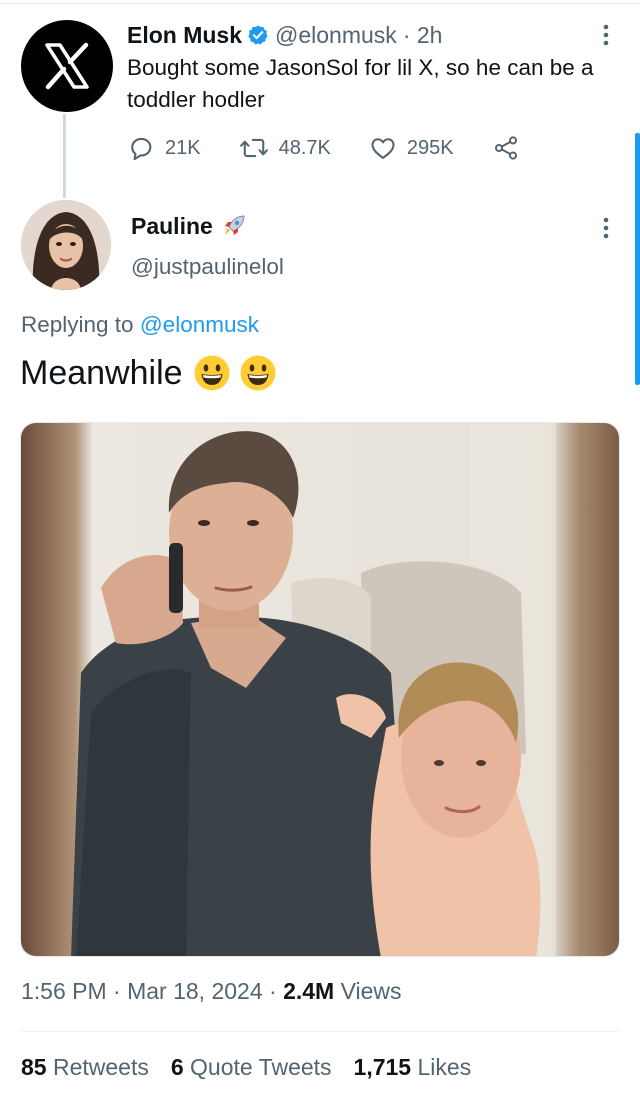  I want to click on reply-icon, so click(141, 149).